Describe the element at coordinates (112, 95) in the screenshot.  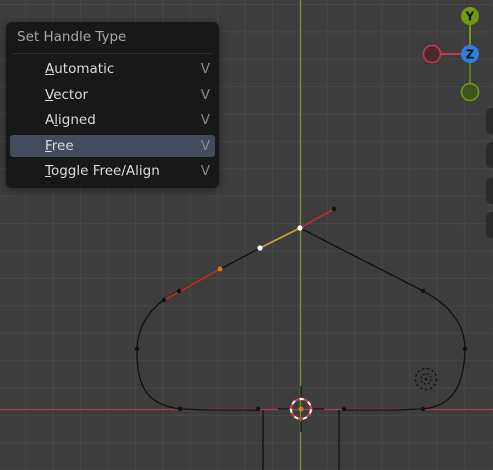
I see `menu-item-vector: Vector V` at that location.